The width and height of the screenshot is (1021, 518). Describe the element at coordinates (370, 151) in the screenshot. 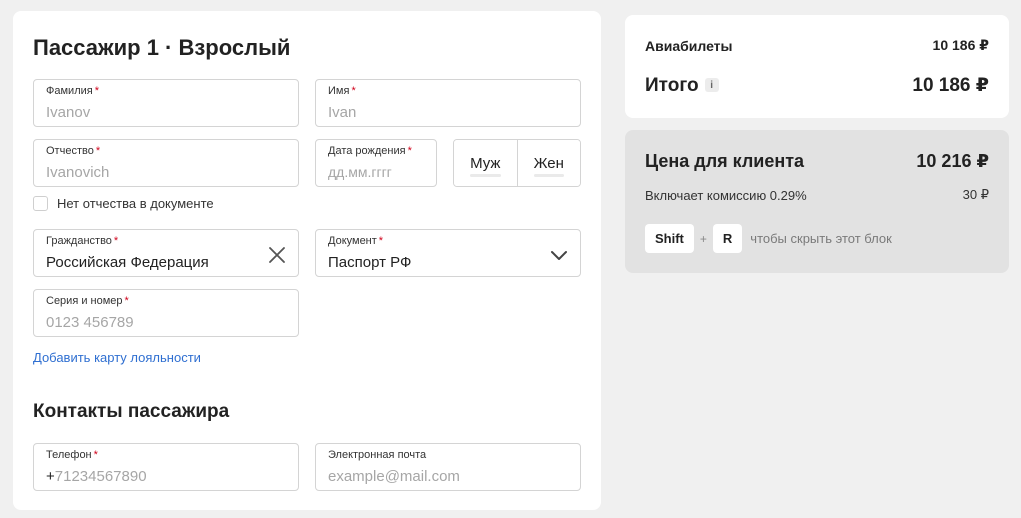

I see `birthdate-label: Дата рождения *` at that location.